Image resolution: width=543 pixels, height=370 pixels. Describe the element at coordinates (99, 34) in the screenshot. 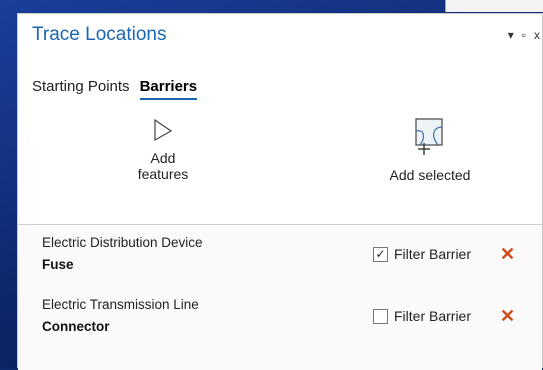

I see `pane-title: Trace Locations` at that location.